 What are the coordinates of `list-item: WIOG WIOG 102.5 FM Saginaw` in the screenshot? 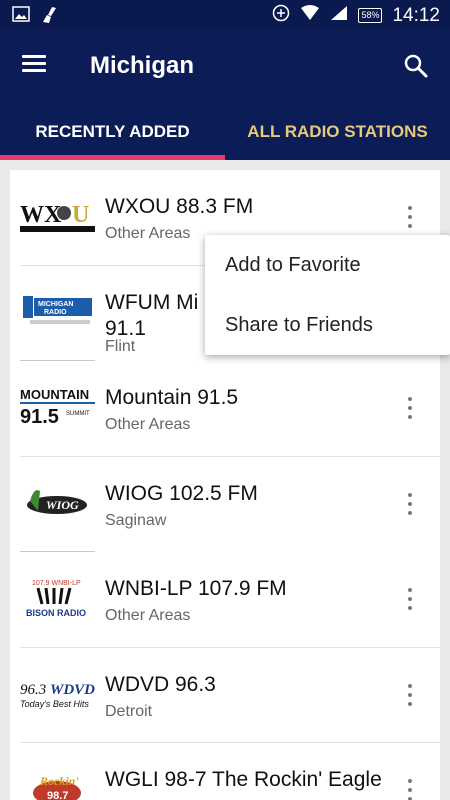 It's located at (225, 504).